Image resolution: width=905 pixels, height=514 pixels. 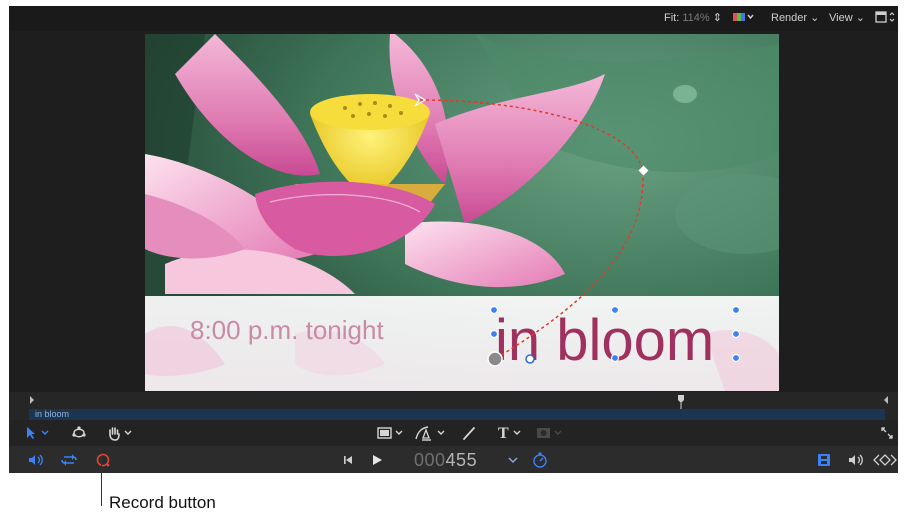 What do you see at coordinates (885, 460) in the screenshot?
I see `keyframe-navigation-icon` at bounding box center [885, 460].